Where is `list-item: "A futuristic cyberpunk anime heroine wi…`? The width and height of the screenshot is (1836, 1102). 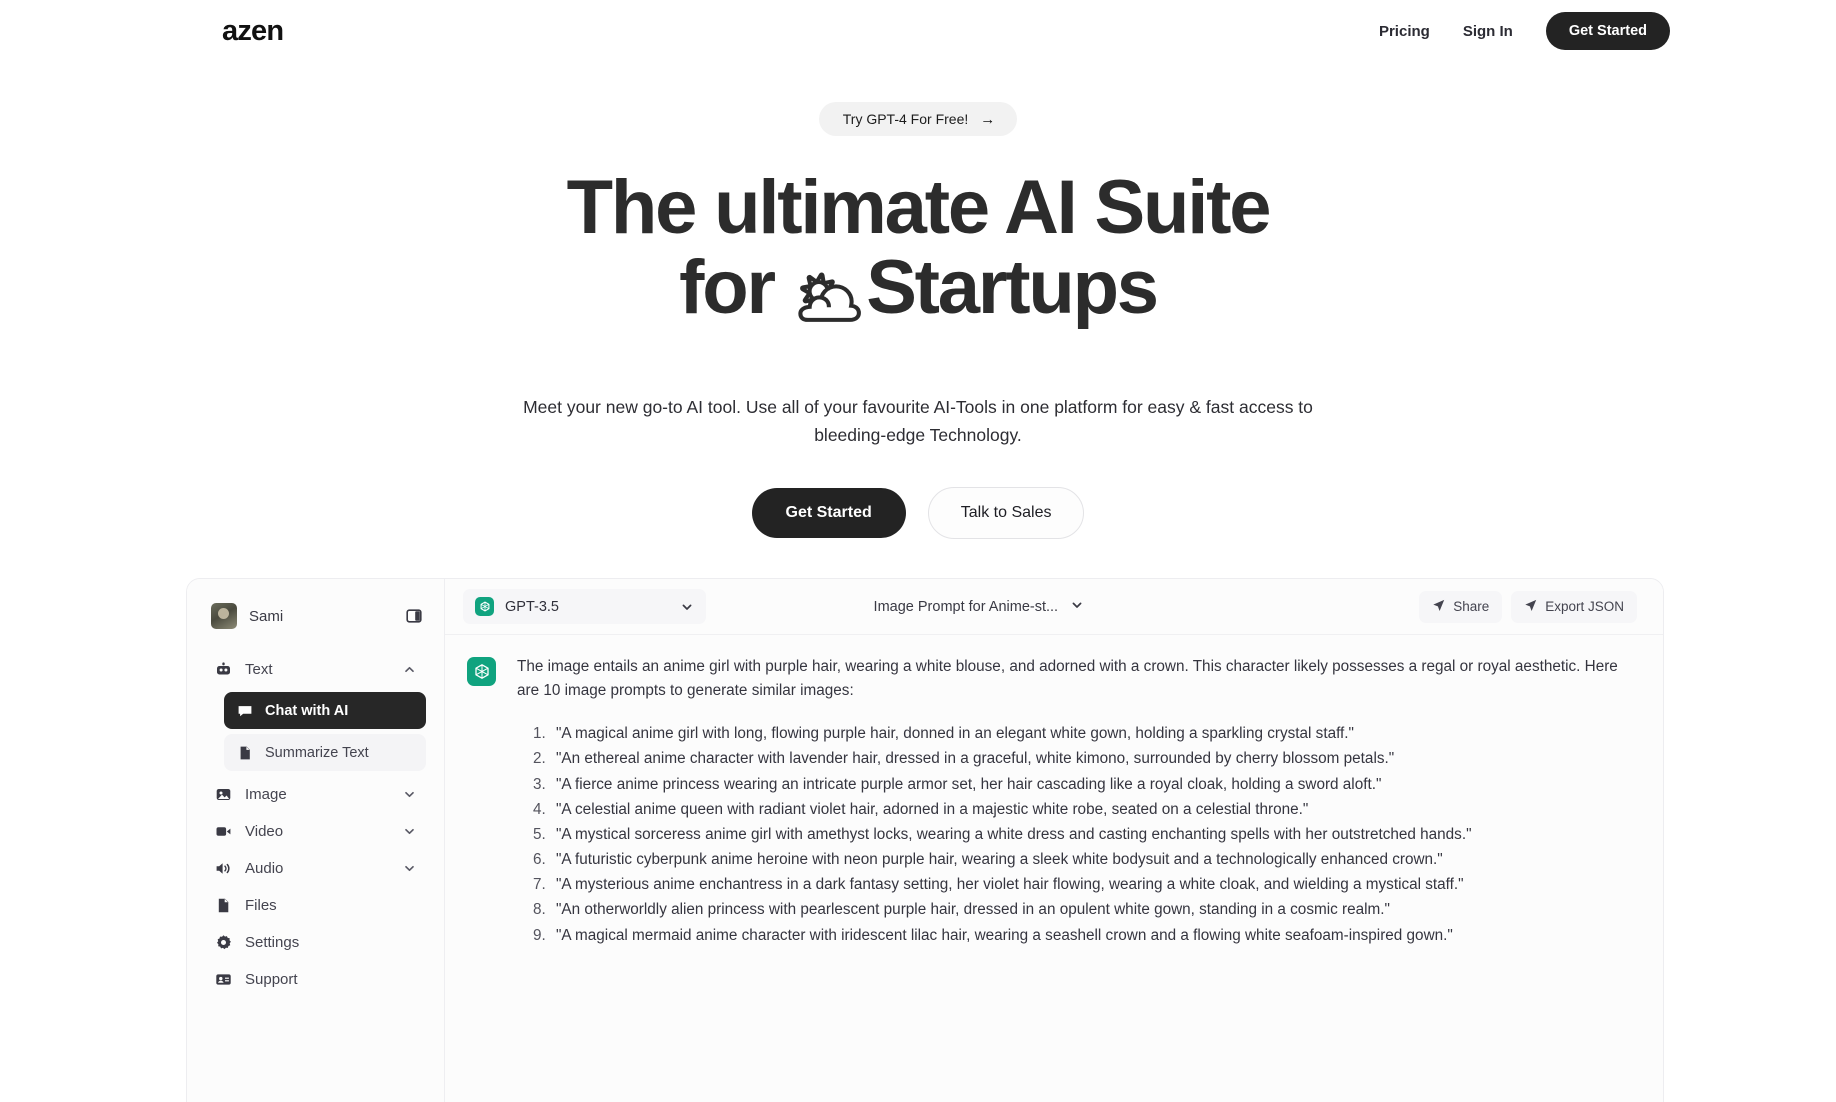
list-item: "A futuristic cyberpunk anime heroine wi… is located at coordinates (1093, 860).